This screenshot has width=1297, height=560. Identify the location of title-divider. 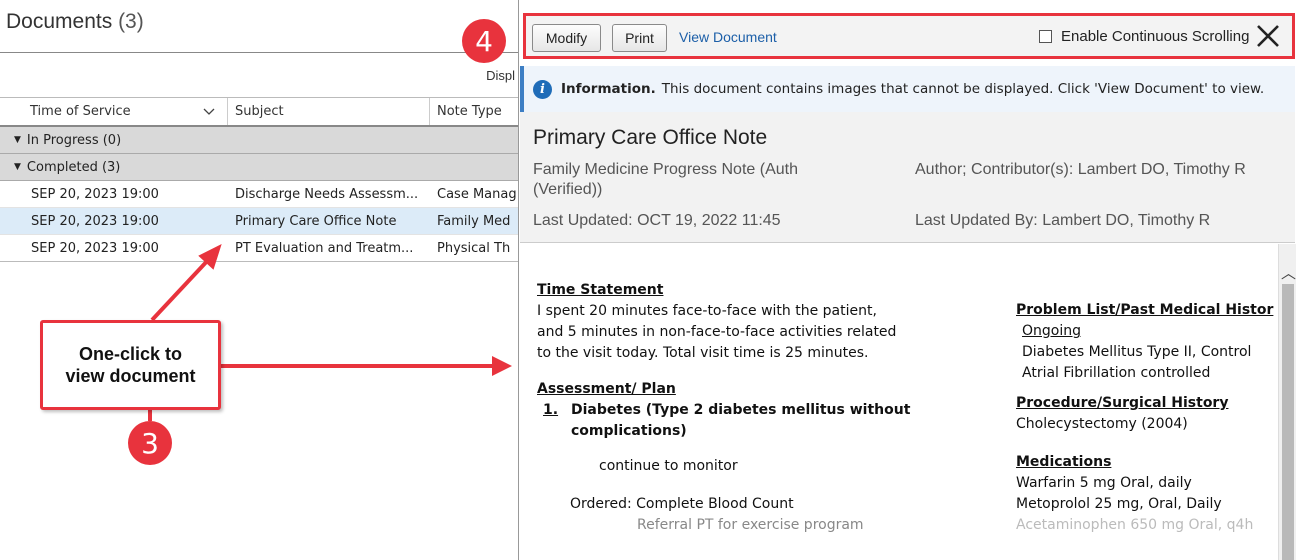
(259, 52).